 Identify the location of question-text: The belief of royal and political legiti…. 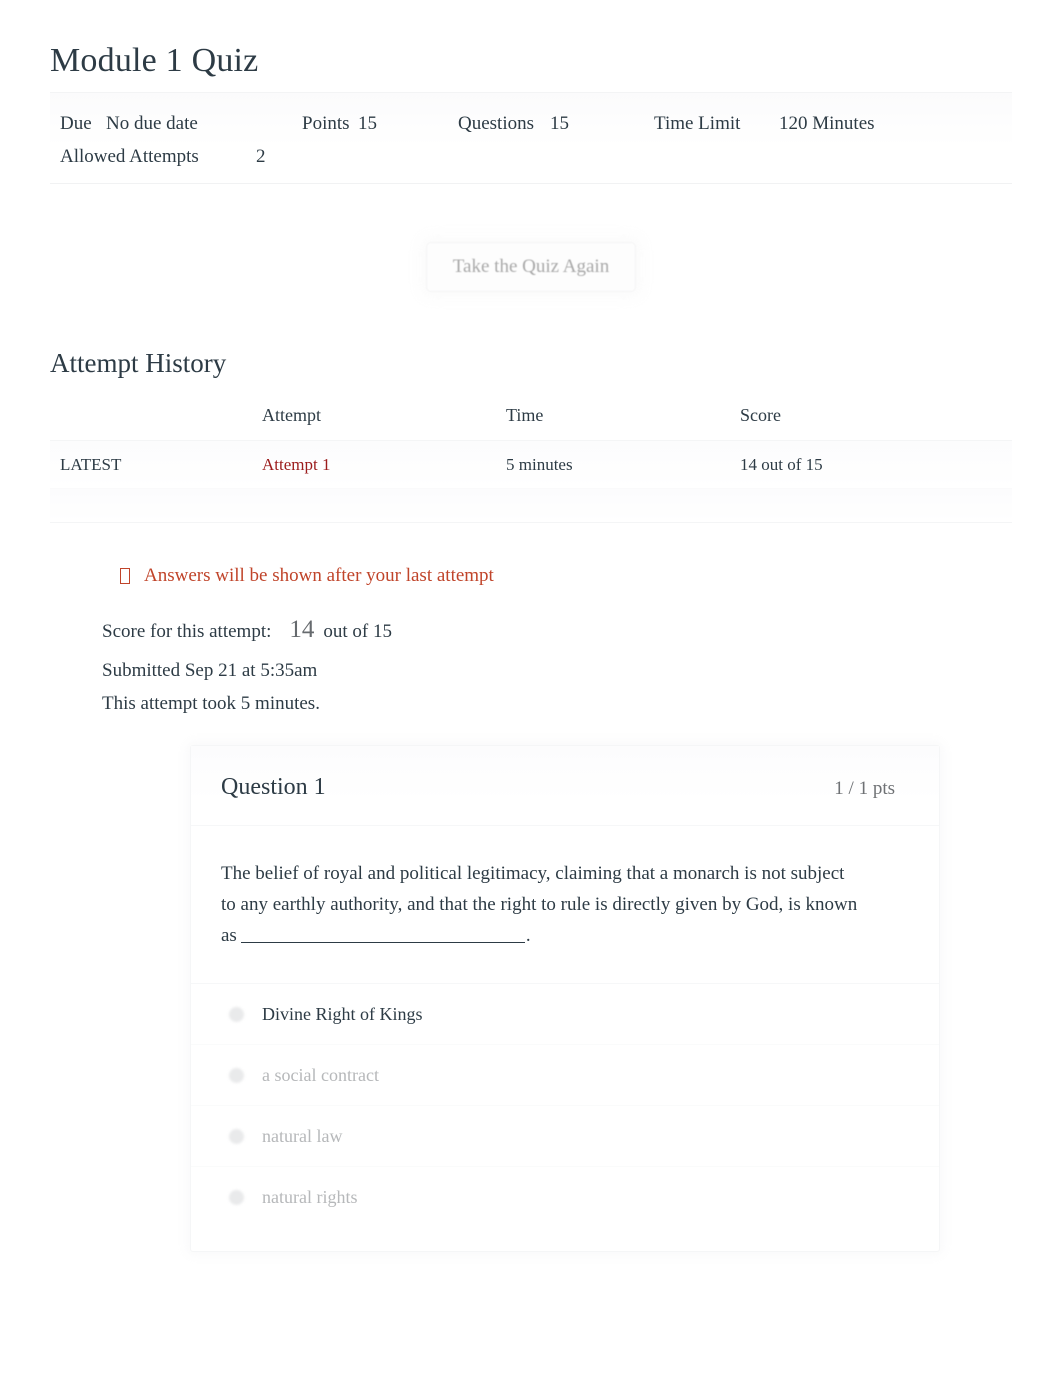
(541, 904).